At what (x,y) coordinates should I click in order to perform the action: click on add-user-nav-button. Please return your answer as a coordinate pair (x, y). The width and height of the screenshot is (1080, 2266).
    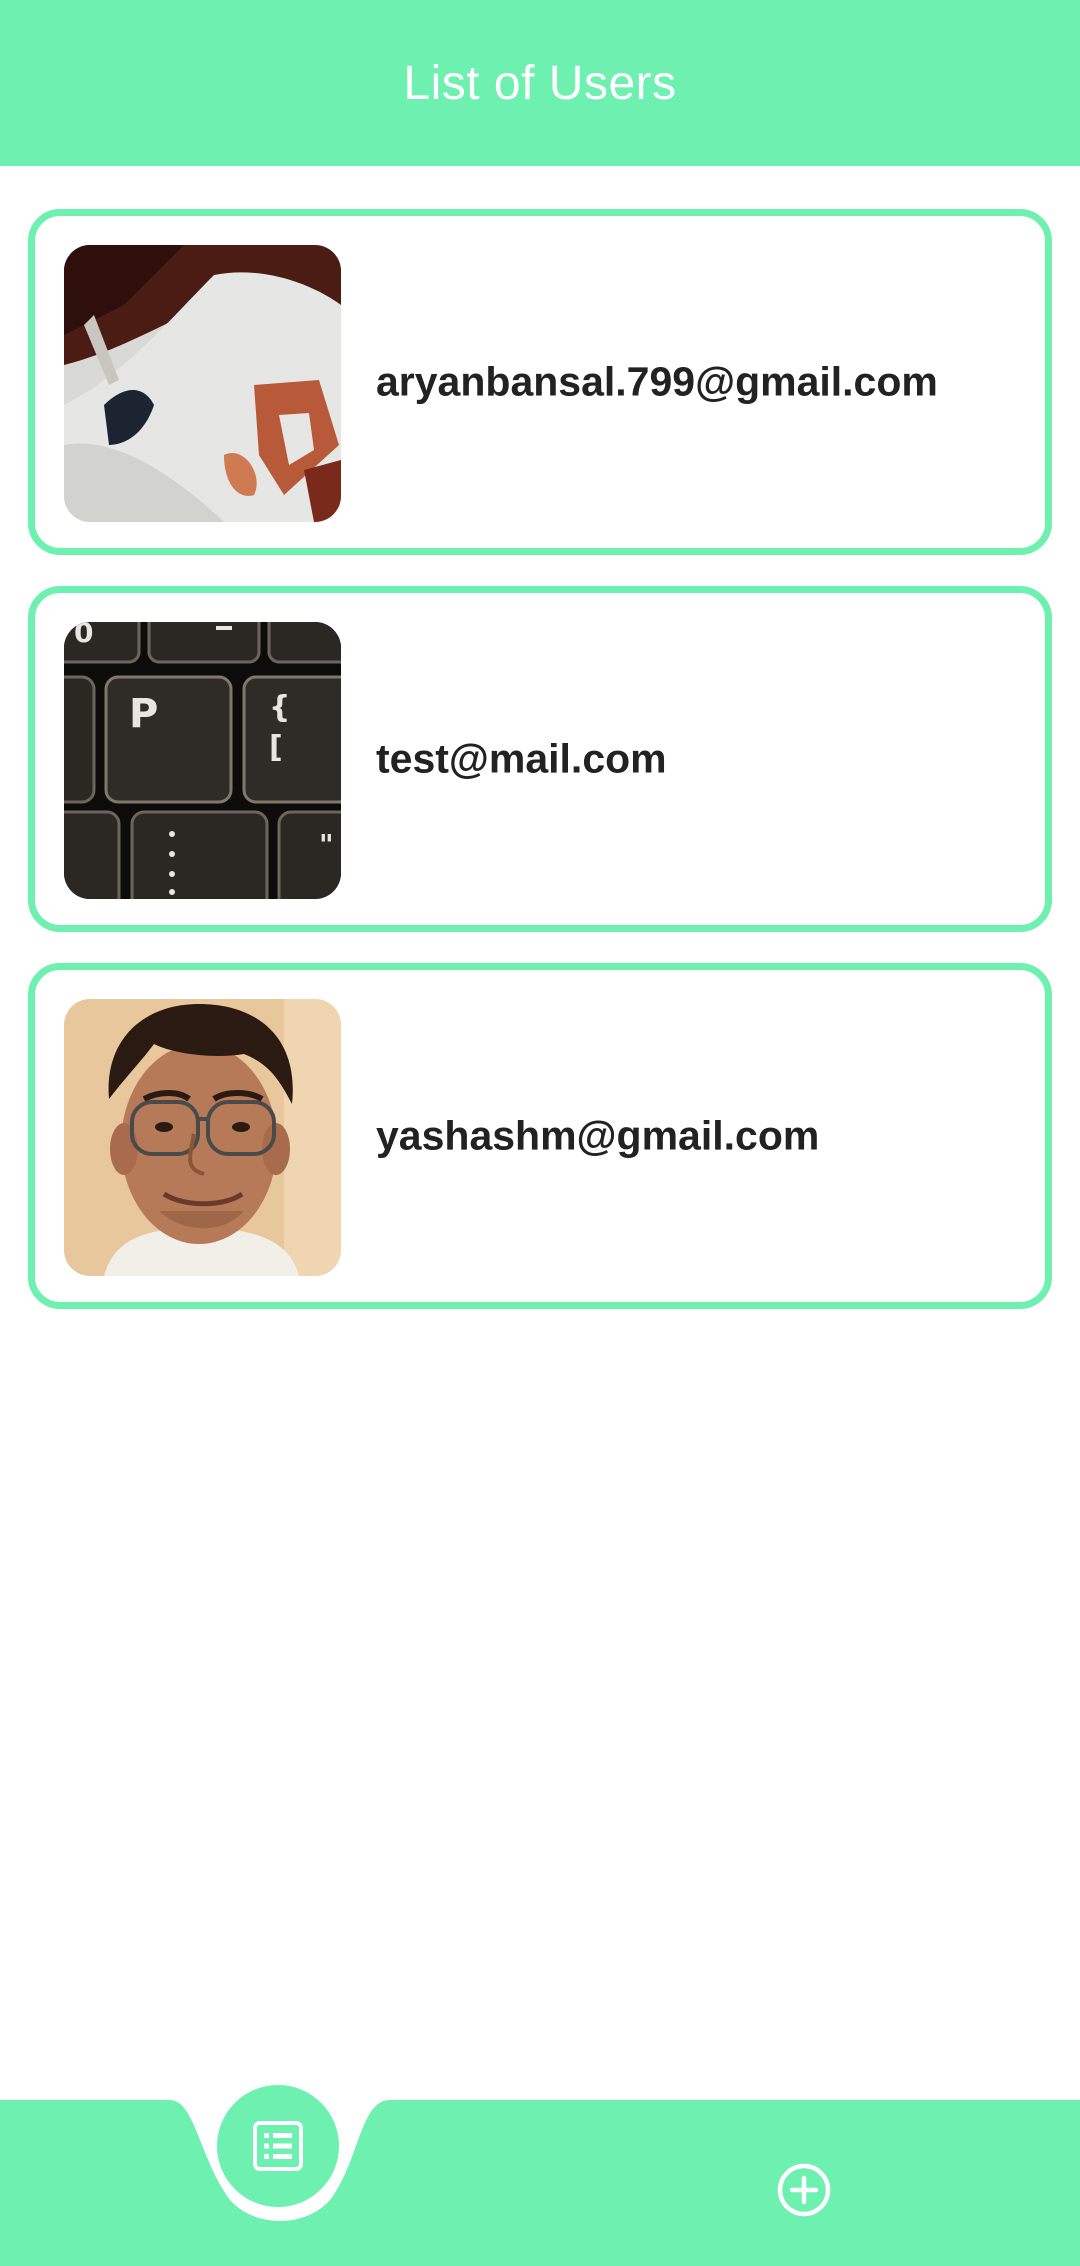
    Looking at the image, I should click on (804, 2190).